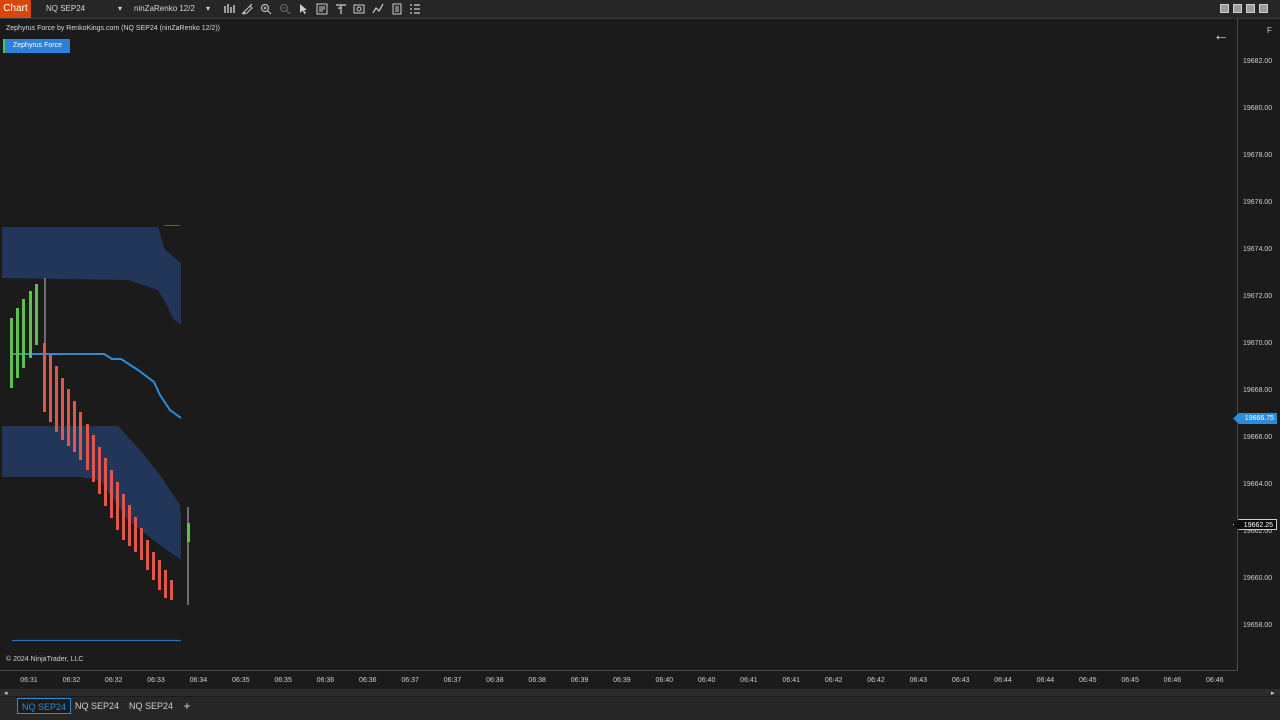 The height and width of the screenshot is (720, 1280). Describe the element at coordinates (97, 386) in the screenshot. I see `midline` at that location.